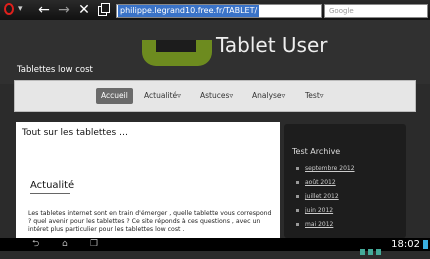  Describe the element at coordinates (52, 185) in the screenshot. I see `article-title: Actualité` at that location.